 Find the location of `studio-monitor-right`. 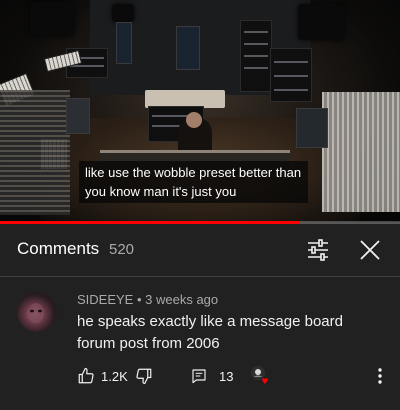

studio-monitor-right is located at coordinates (312, 128).